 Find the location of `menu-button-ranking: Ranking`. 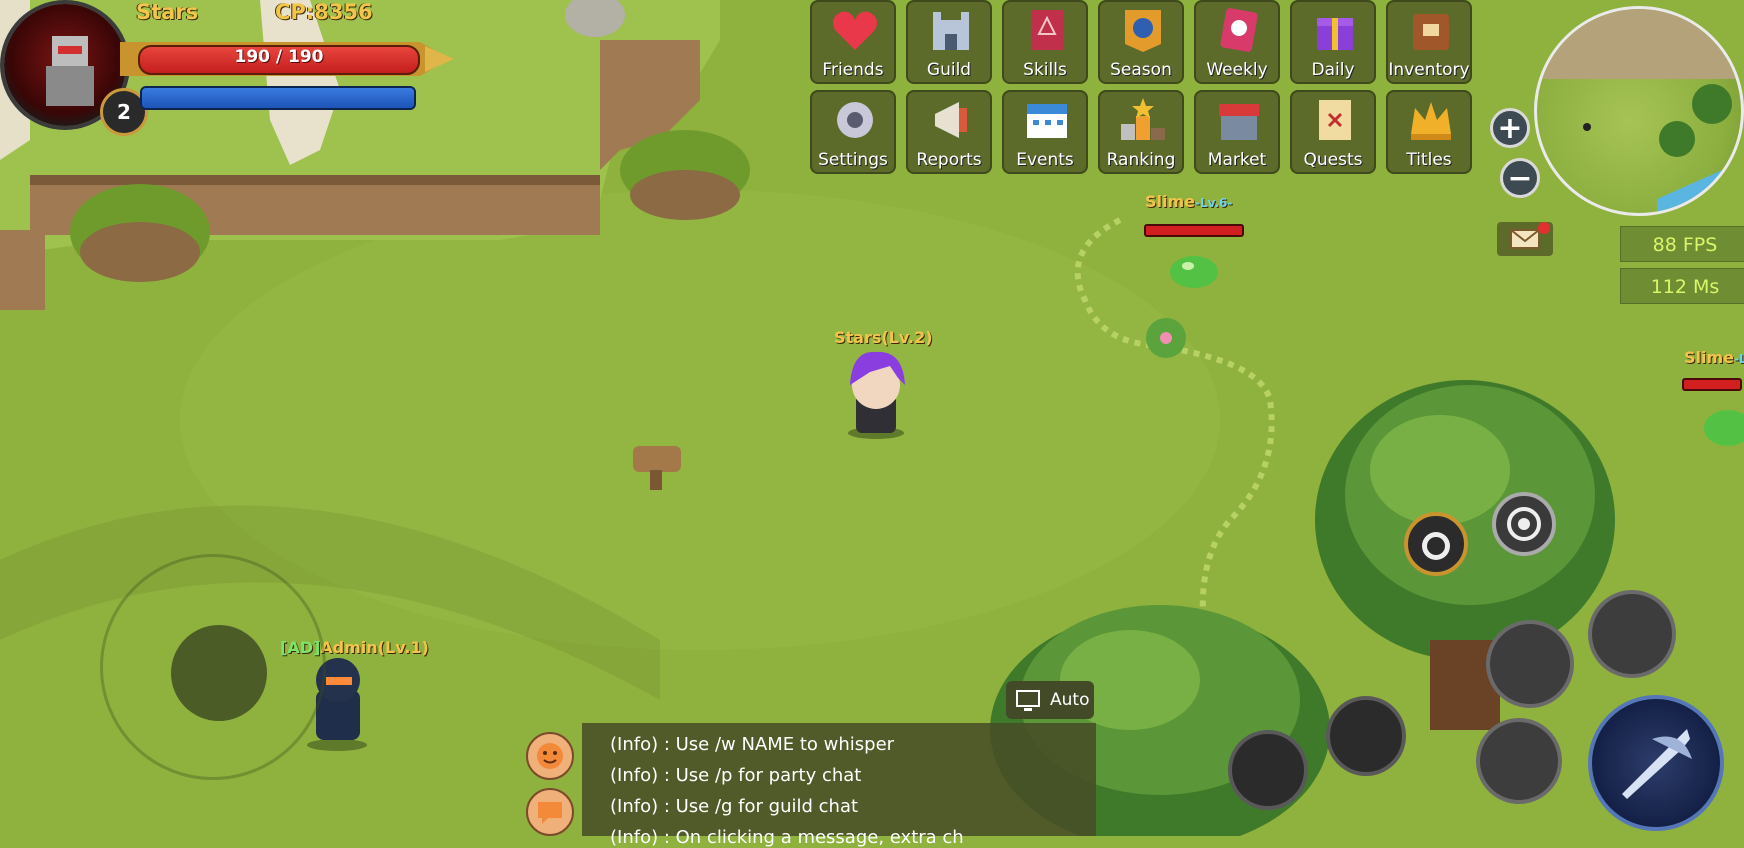

menu-button-ranking: Ranking is located at coordinates (1141, 132).